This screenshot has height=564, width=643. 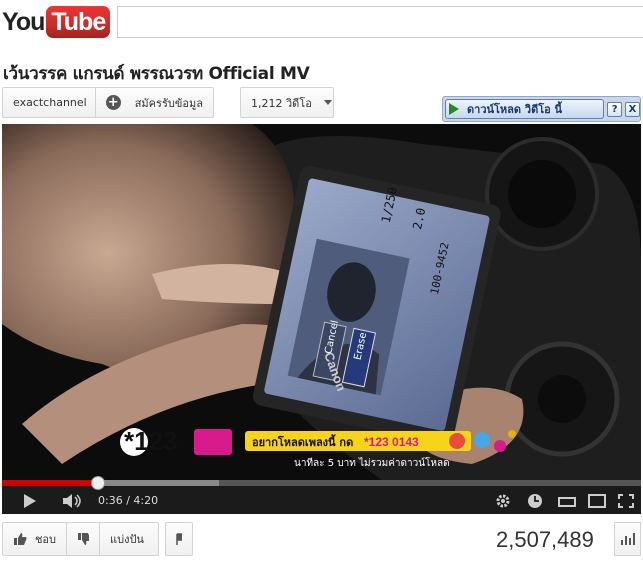 I want to click on volume-button, so click(x=73, y=501).